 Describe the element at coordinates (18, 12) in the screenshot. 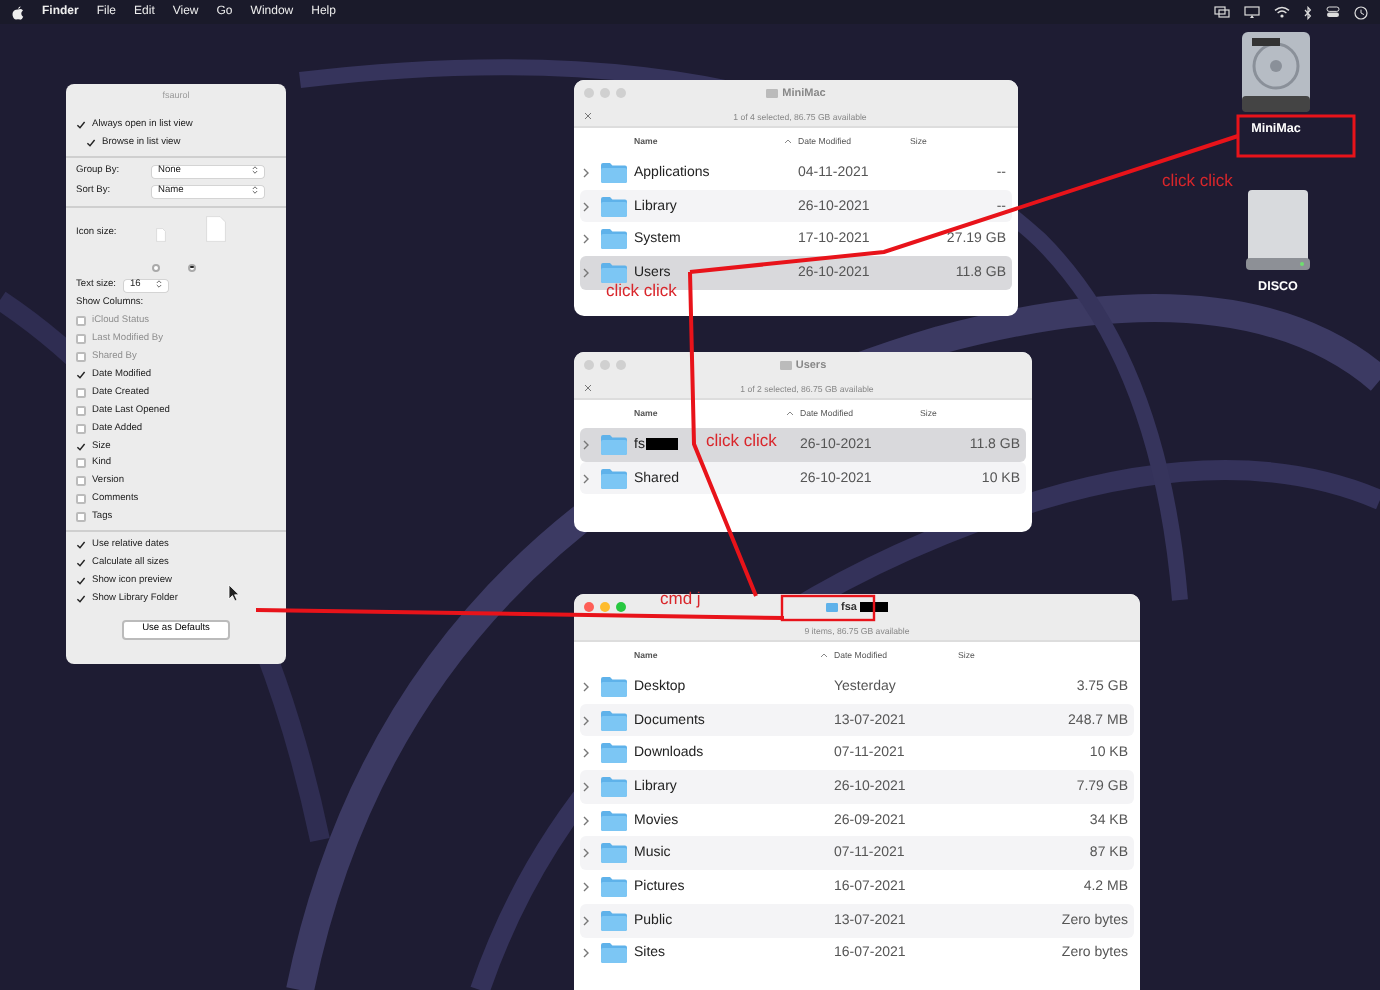

I see `apple-logo-icon` at that location.